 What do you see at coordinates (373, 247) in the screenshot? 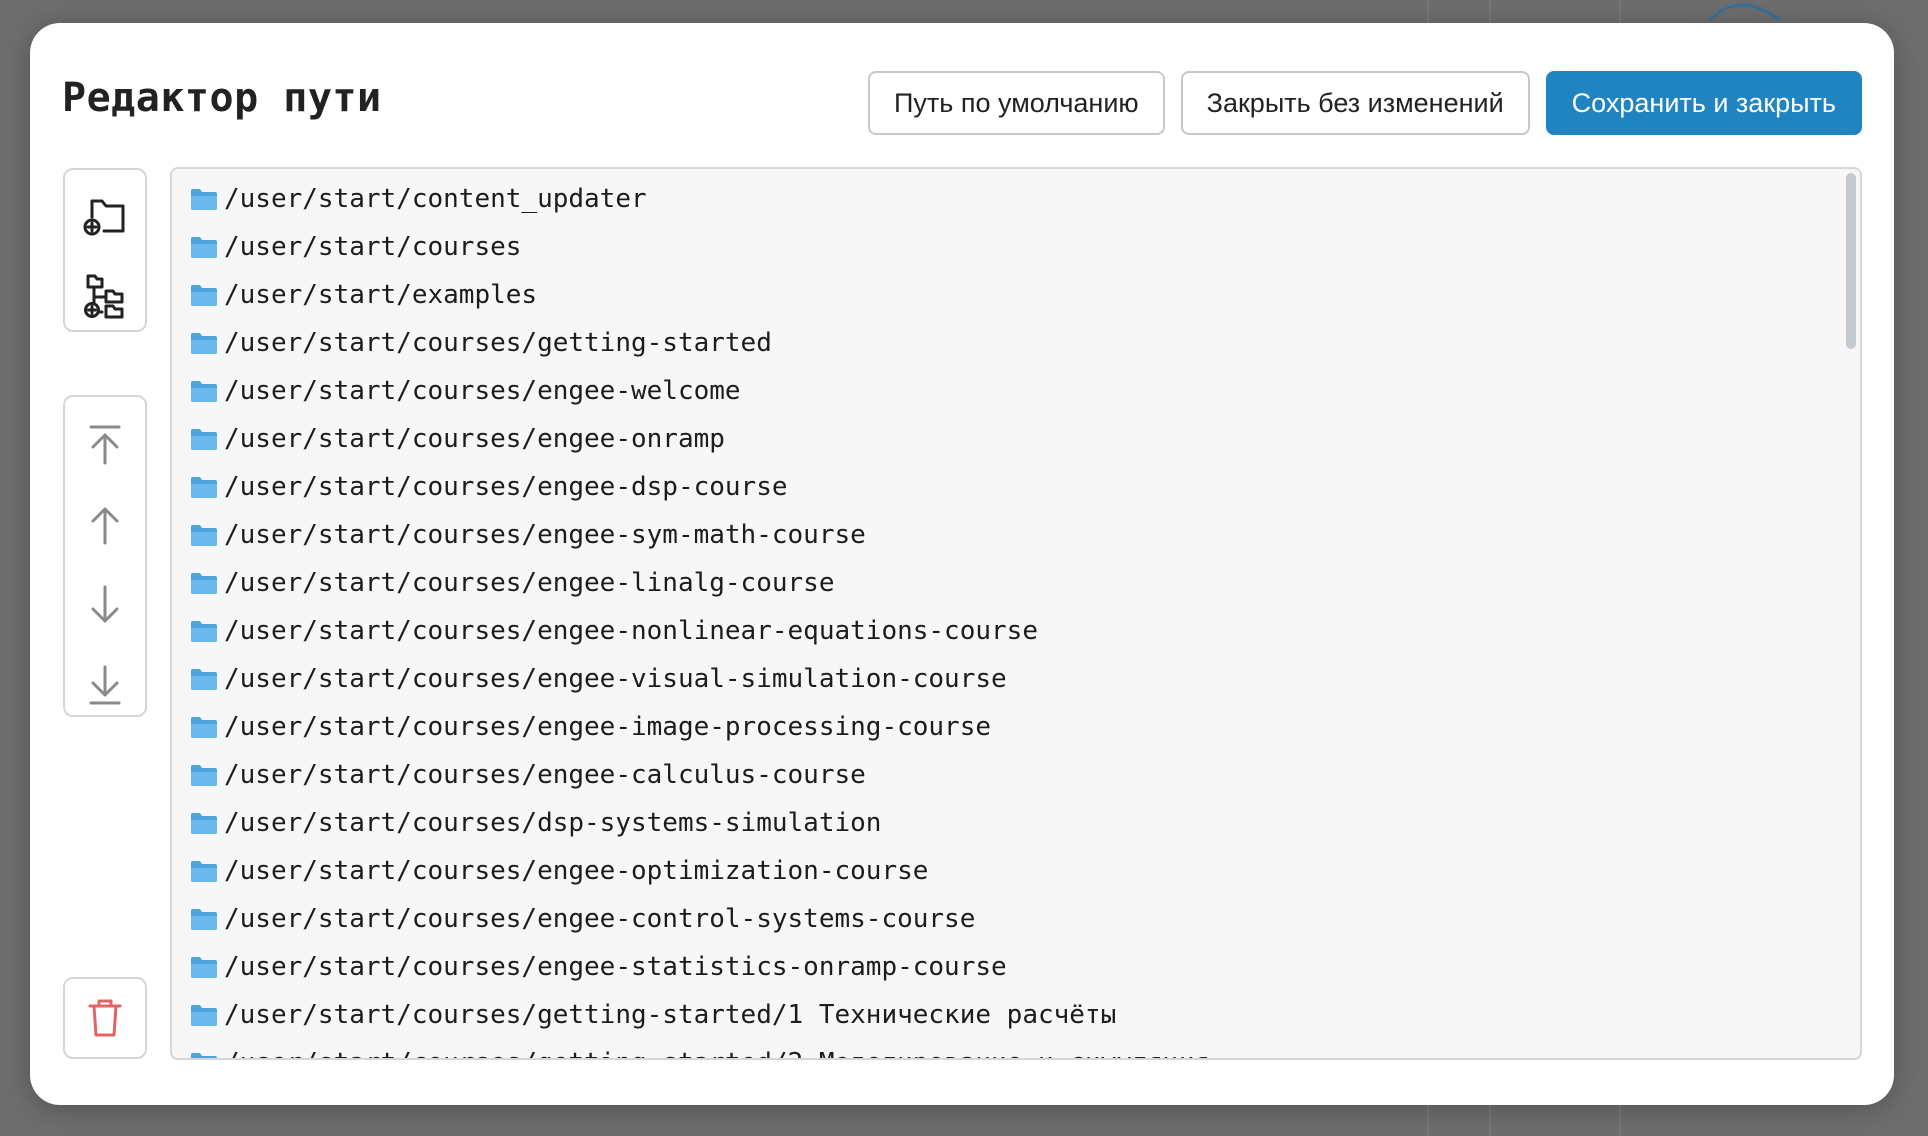
I see `path-text: /user/start/courses` at bounding box center [373, 247].